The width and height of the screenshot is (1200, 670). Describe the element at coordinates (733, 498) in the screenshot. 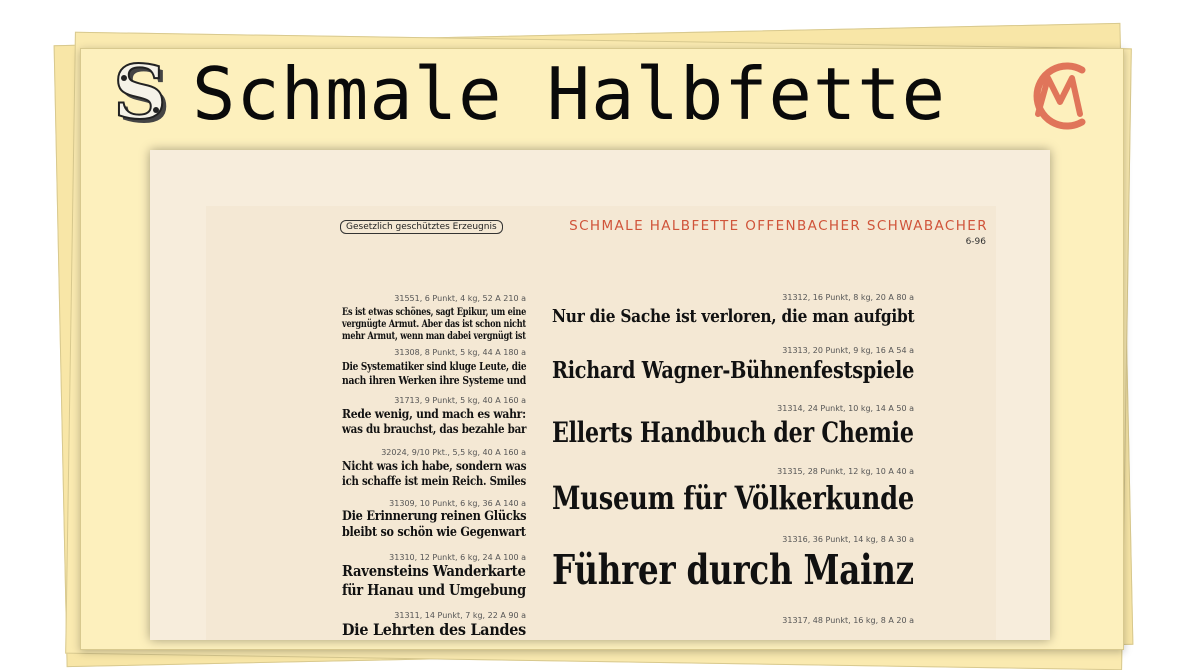

I see `sample-line: Museum für Völkerkunde` at that location.